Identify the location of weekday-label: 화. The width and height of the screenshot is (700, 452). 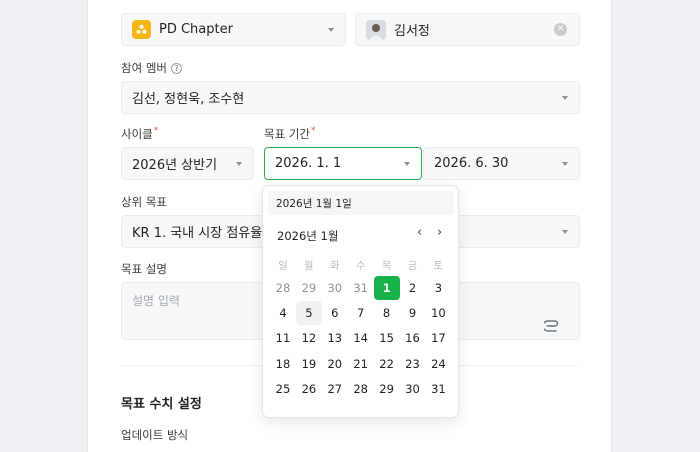
(335, 266).